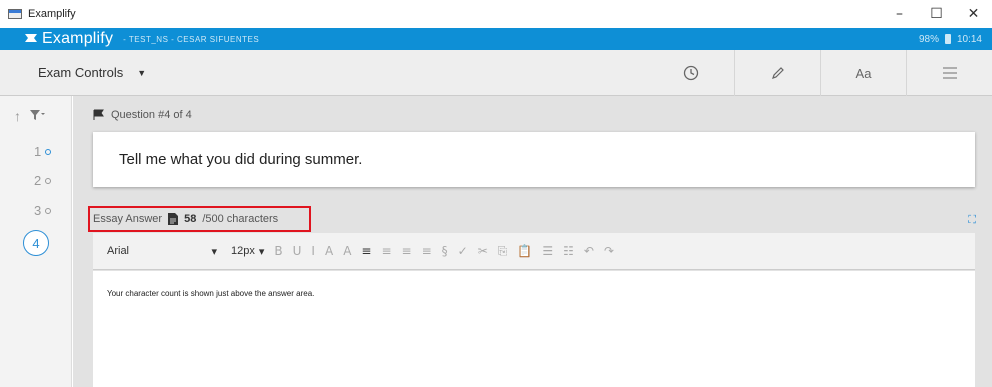  I want to click on chevron-down-icon: ▼, so click(142, 72).